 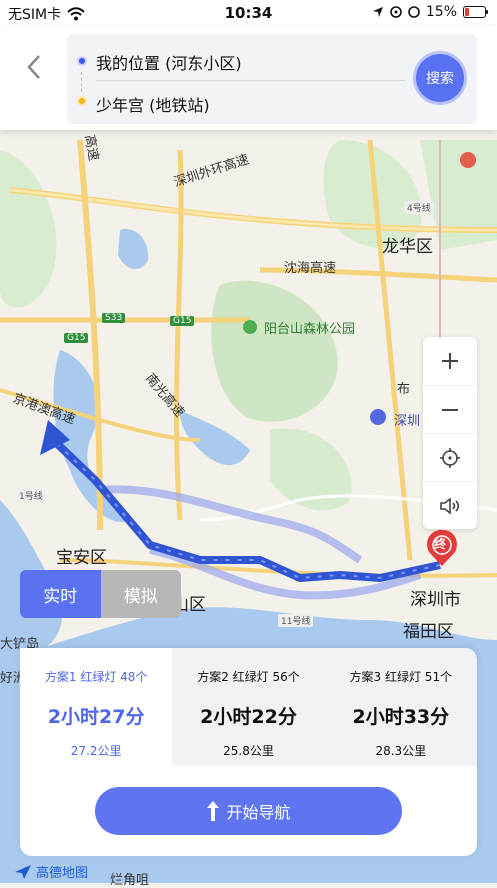 I want to click on plan-option-1: 方案1 红绿灯 48个 2小时27分 27.2公里, so click(x=96, y=707).